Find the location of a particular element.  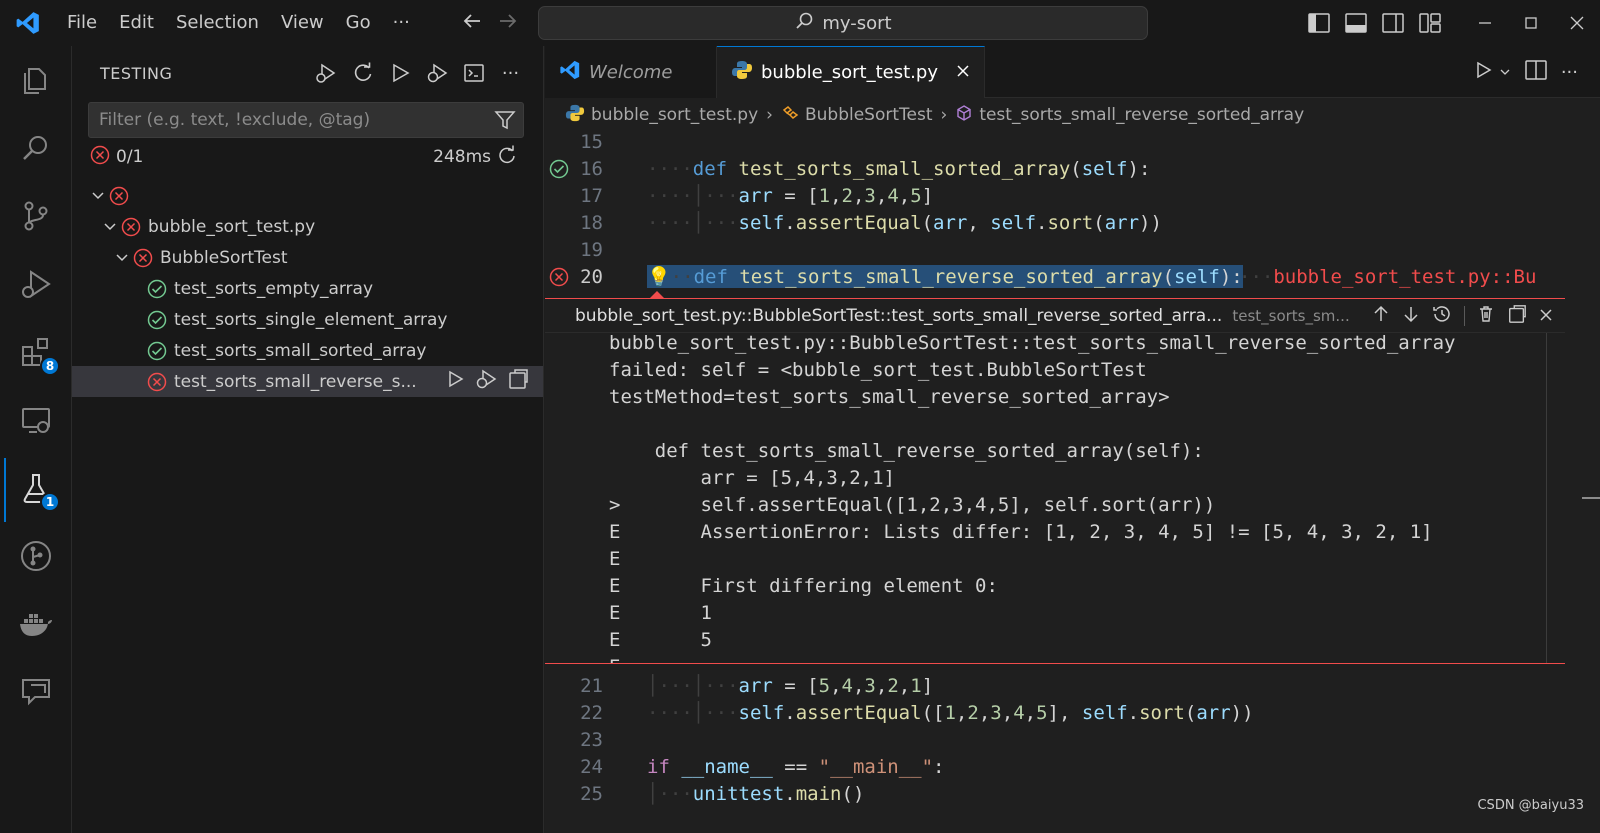

separator is located at coordinates (1464, 316).